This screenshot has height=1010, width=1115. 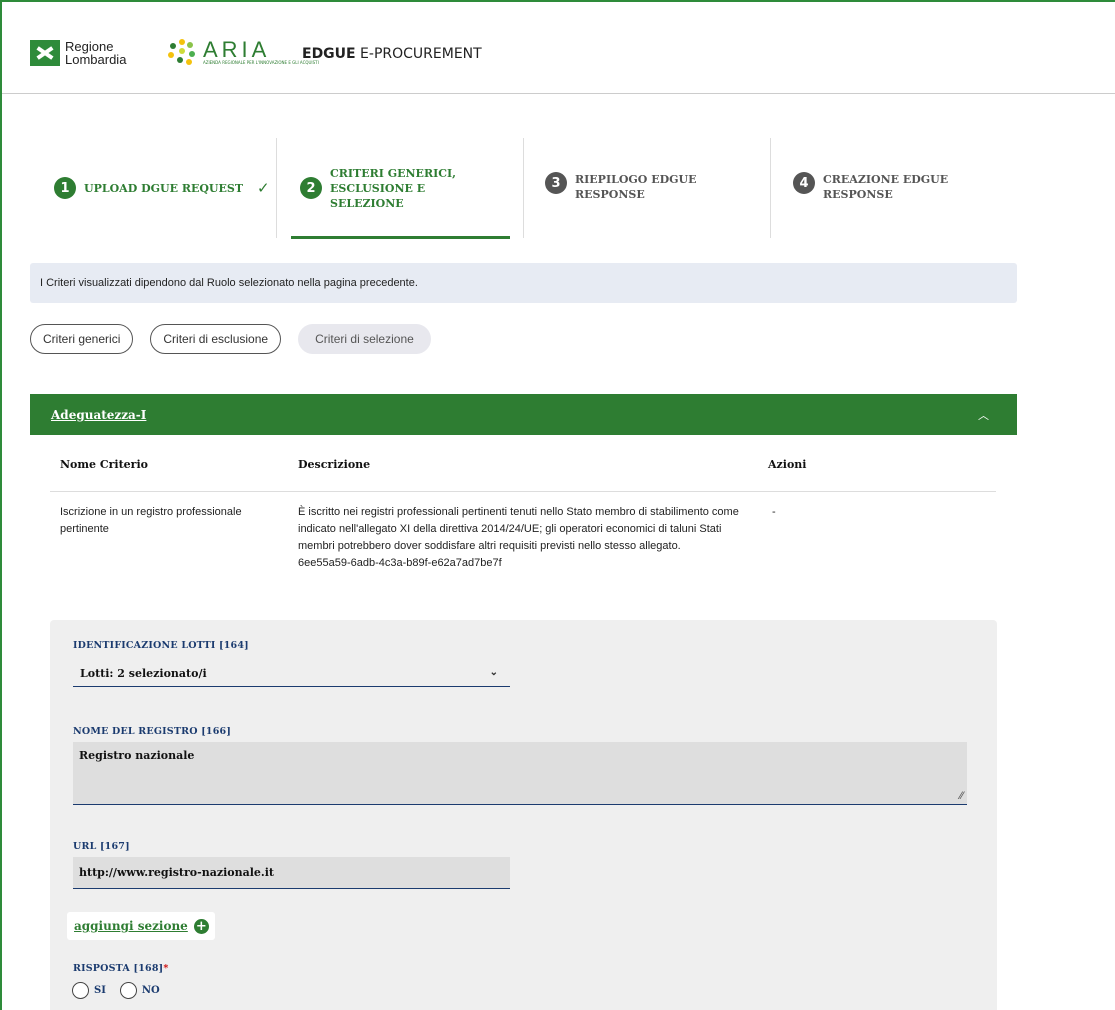 I want to click on step-label: CREAZIONE EDGUE RESPONSE, so click(x=886, y=187).